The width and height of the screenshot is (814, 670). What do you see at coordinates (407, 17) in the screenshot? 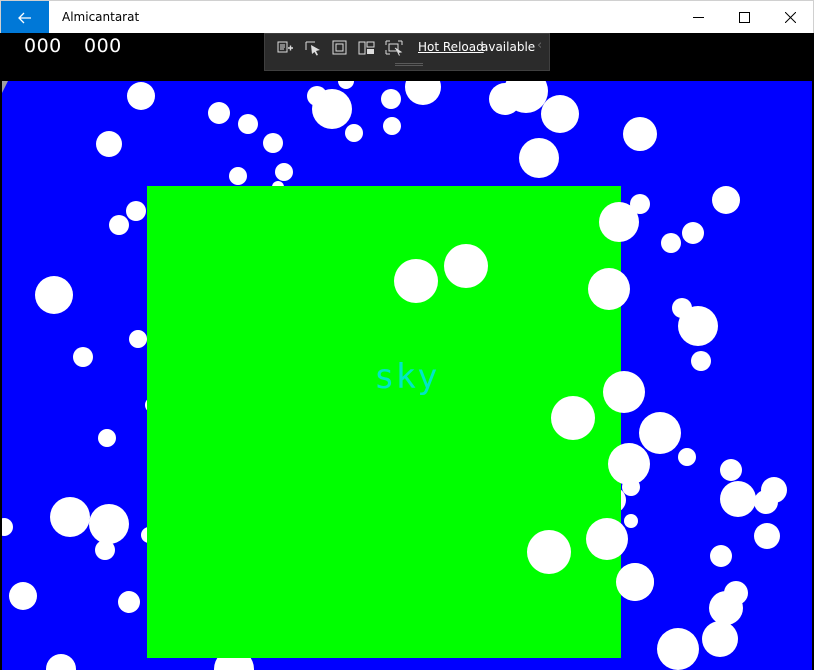
I see `title-bar: Almicantarat` at bounding box center [407, 17].